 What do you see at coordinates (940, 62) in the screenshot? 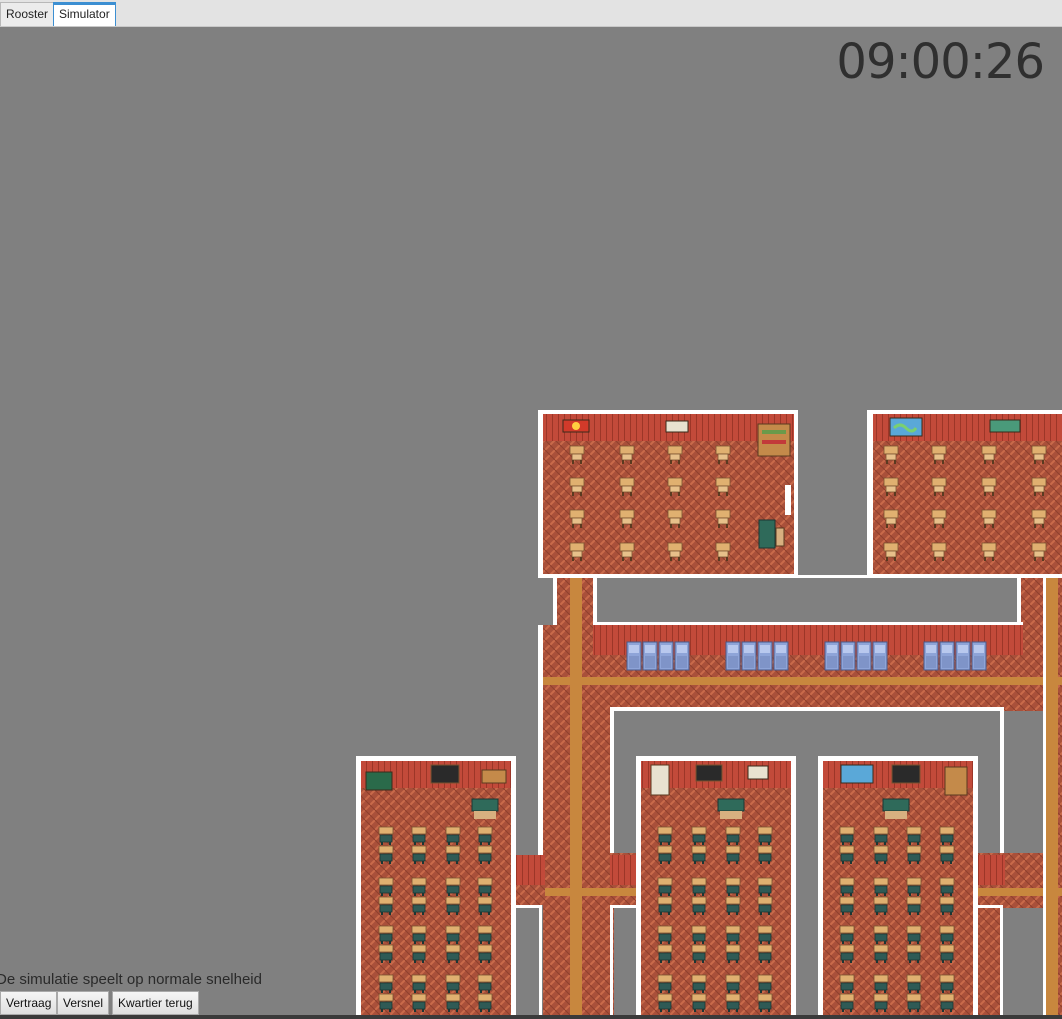
I see `simulation-clock: 09:00:26` at bounding box center [940, 62].